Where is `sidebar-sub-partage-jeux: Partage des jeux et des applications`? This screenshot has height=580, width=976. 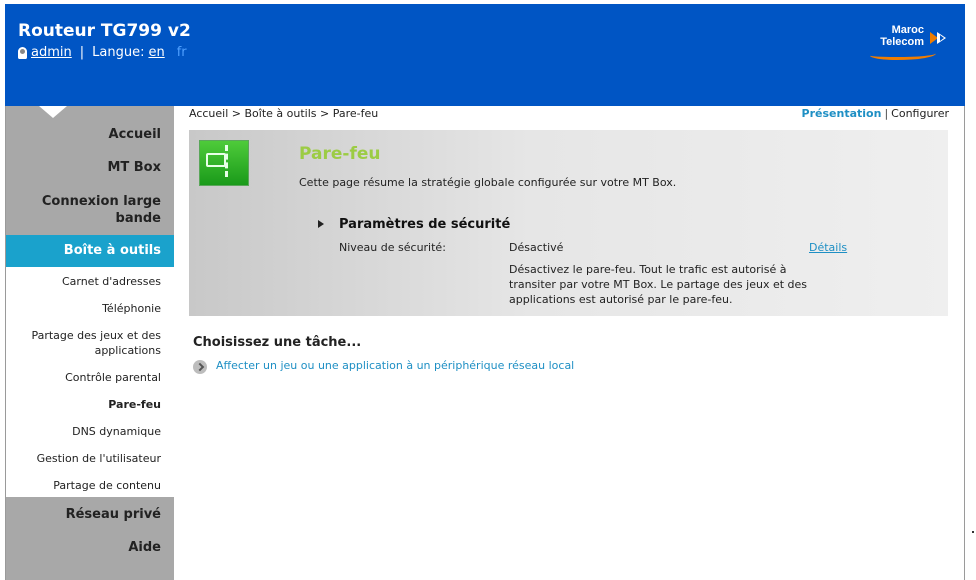
sidebar-sub-partage-jeux: Partage des jeux et des applications is located at coordinates (88, 343).